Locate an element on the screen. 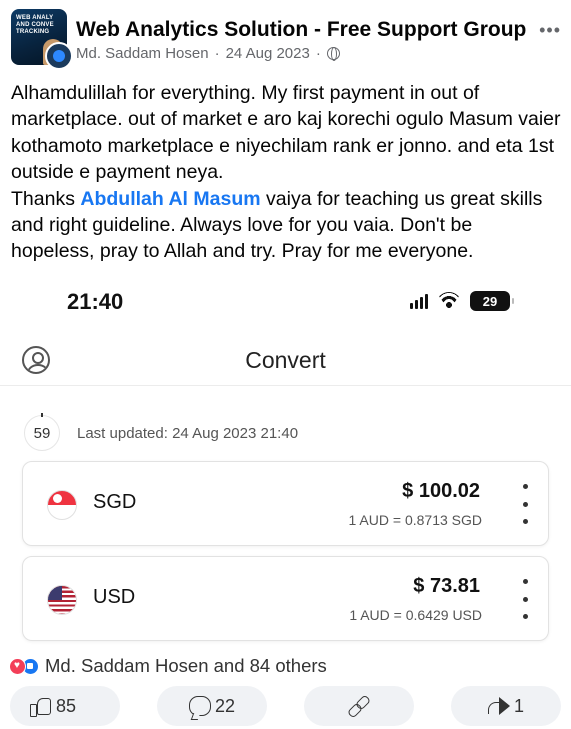 The height and width of the screenshot is (729, 571). share-button: 1 is located at coordinates (506, 706).